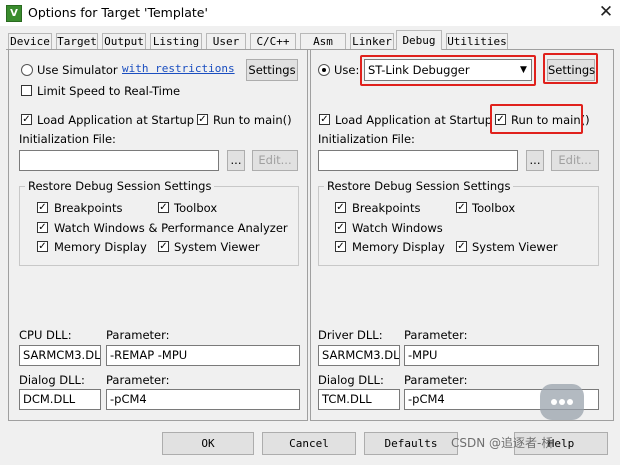 The height and width of the screenshot is (465, 620). I want to click on left-run-to-main-label: Run to main(), so click(252, 120).